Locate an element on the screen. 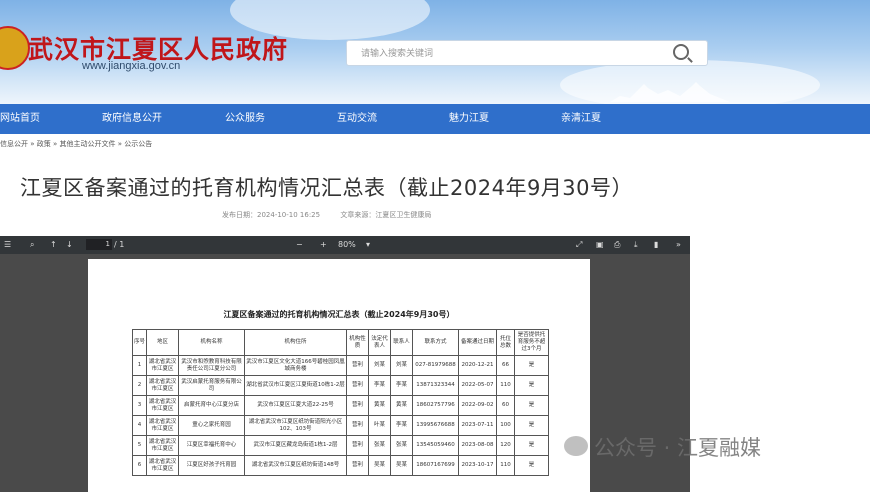 Image resolution: width=870 pixels, height=492 pixels. table-cell: 江夏区好孩子托育园 is located at coordinates (211, 465).